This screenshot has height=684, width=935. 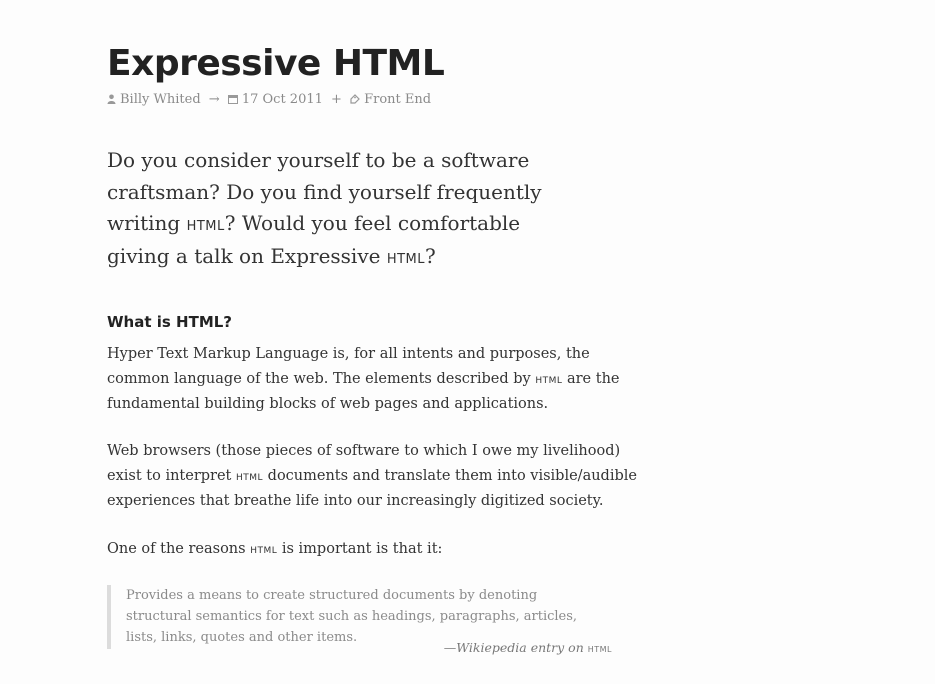 I want to click on paragraph-text: One of the reasons, so click(x=179, y=549).